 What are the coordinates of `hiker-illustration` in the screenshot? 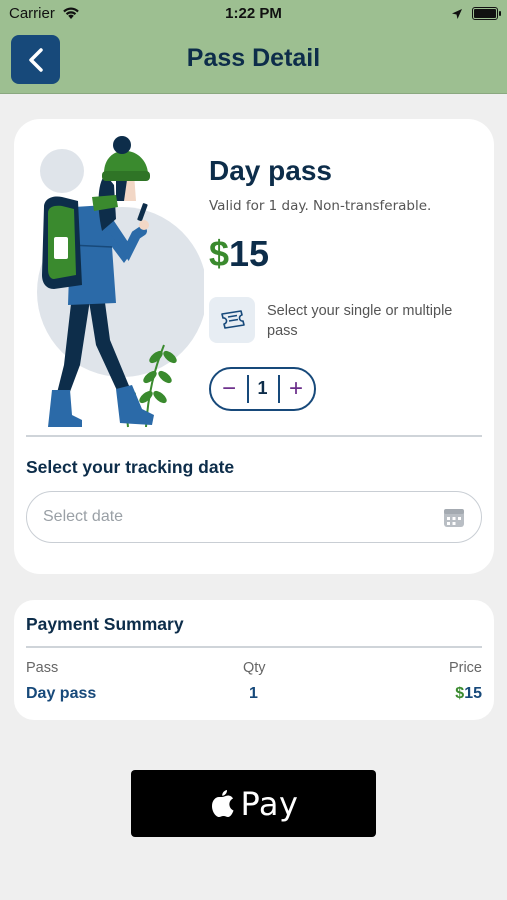 It's located at (120, 282).